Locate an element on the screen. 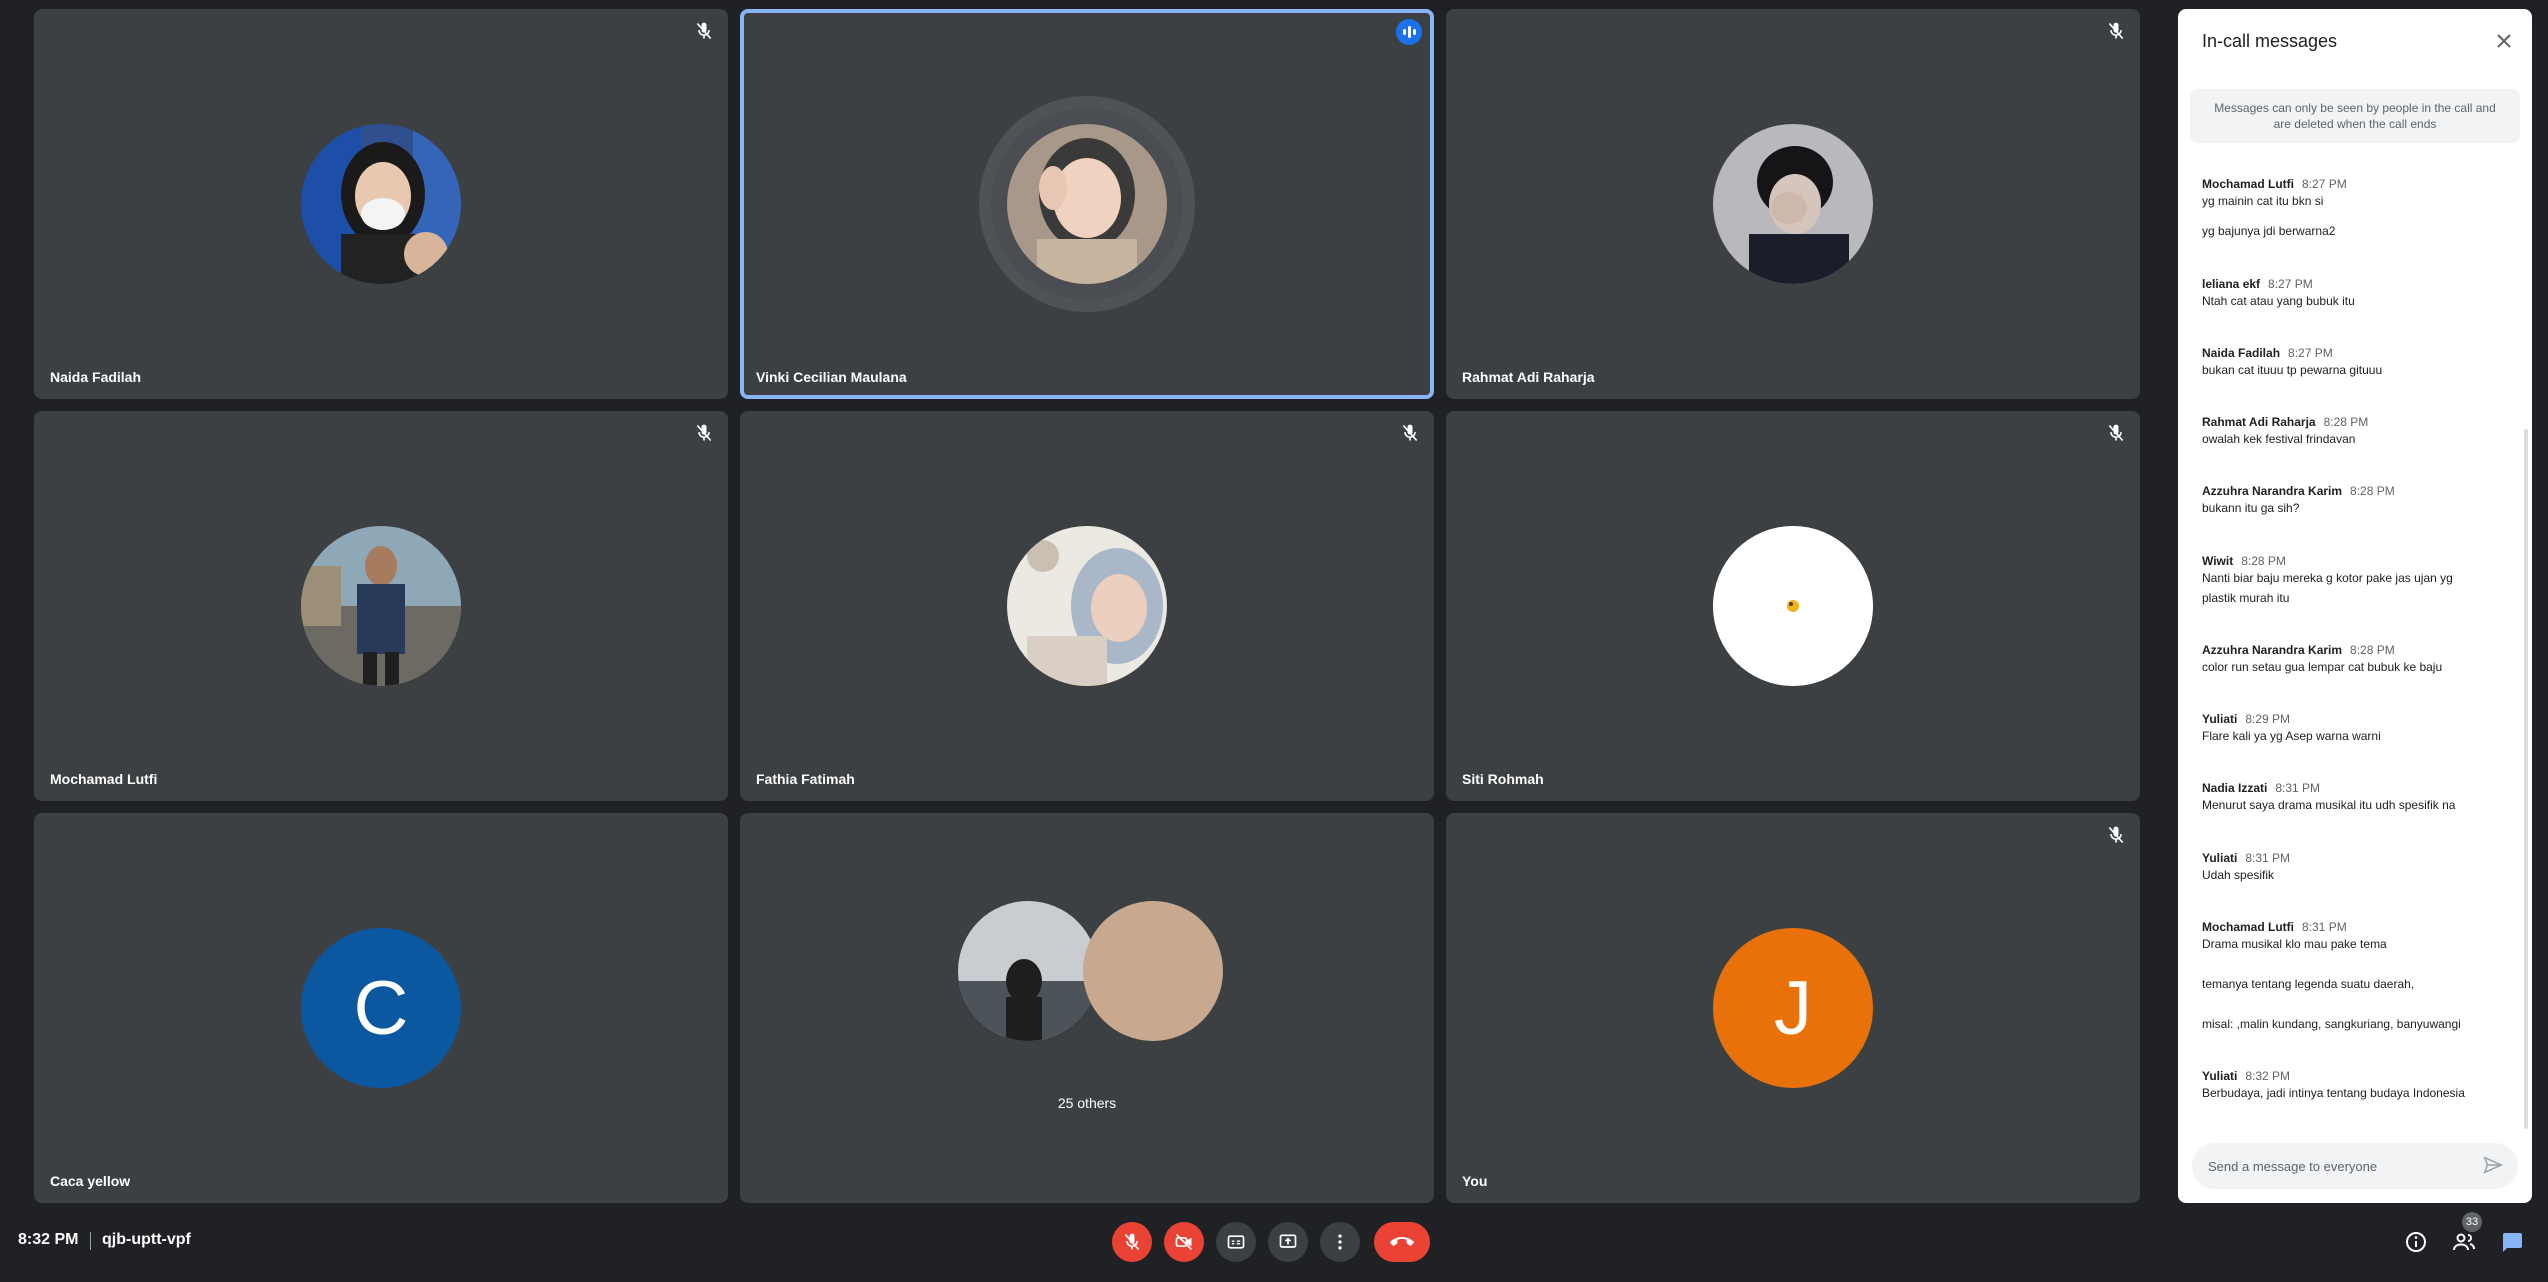 This screenshot has width=2548, height=1282. message-text: Flare kali ya yg Asep warna warni is located at coordinates (2291, 736).